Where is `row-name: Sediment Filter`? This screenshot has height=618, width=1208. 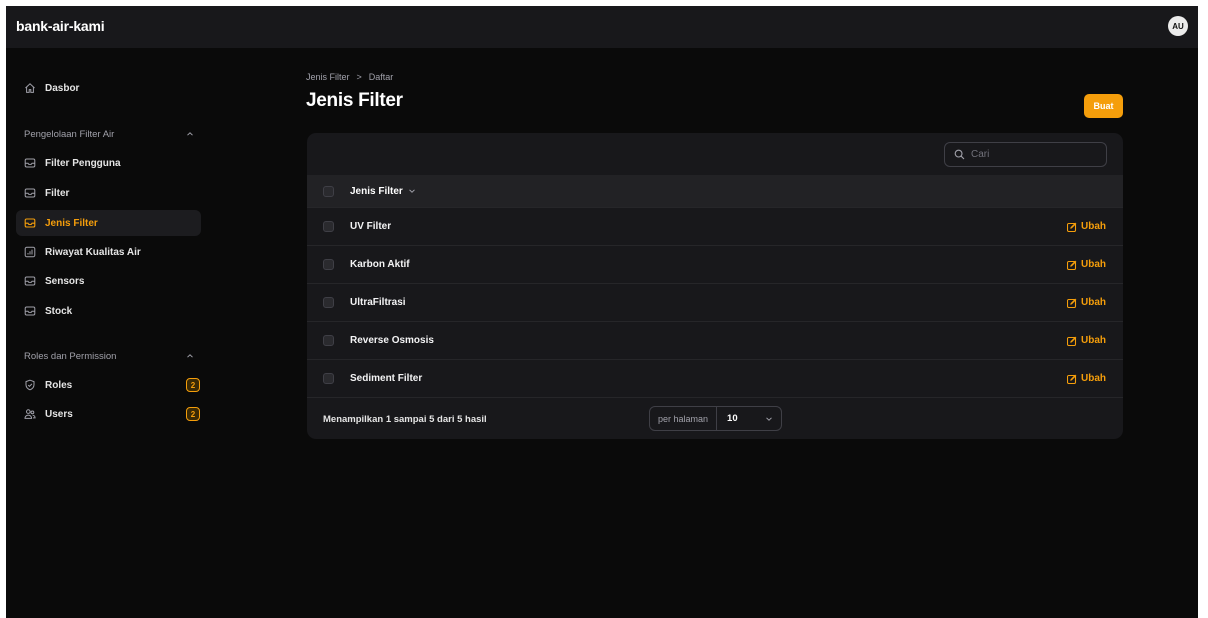 row-name: Sediment Filter is located at coordinates (386, 378).